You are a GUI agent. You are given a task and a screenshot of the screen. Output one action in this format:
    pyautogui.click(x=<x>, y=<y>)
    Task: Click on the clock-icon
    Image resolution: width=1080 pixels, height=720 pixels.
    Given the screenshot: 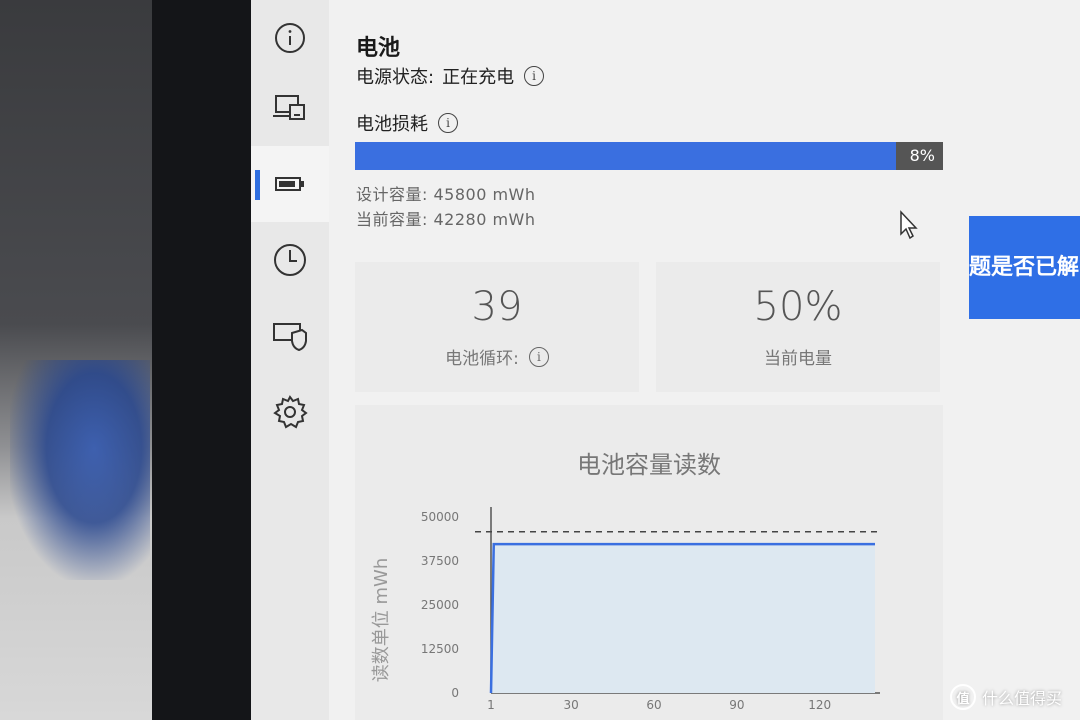 What is the action you would take?
    pyautogui.click(x=290, y=260)
    